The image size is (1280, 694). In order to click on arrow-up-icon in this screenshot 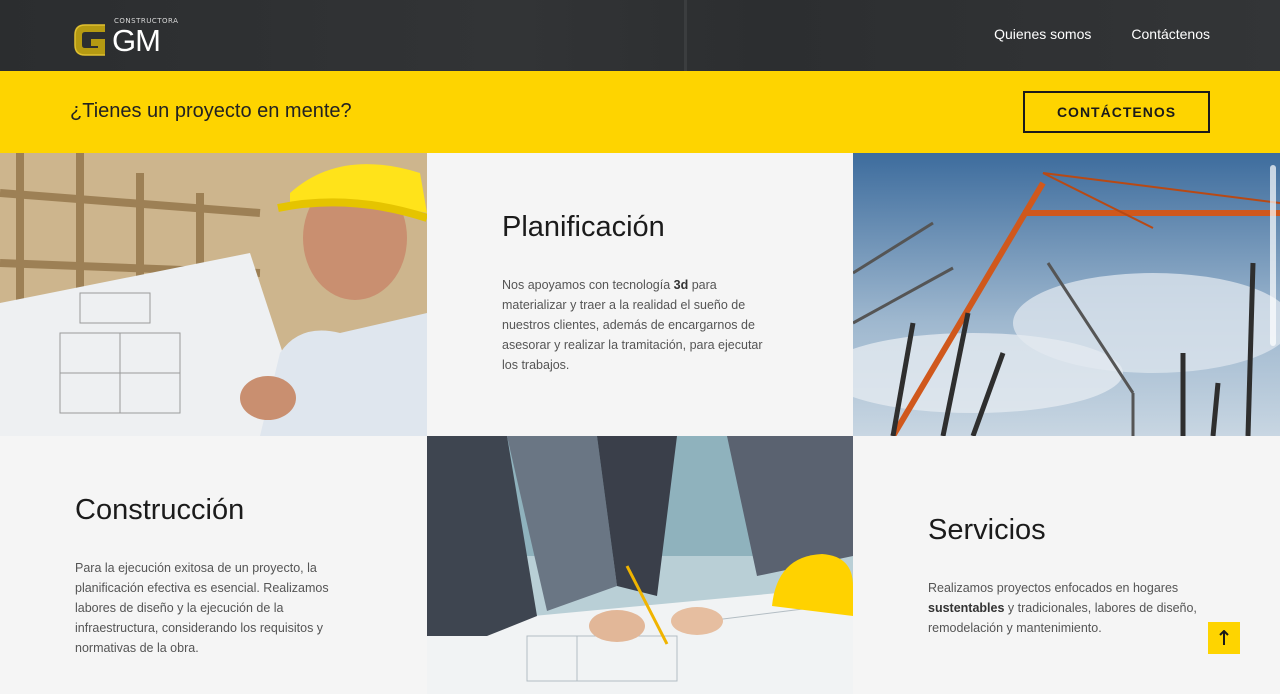, I will do `click(1224, 637)`.